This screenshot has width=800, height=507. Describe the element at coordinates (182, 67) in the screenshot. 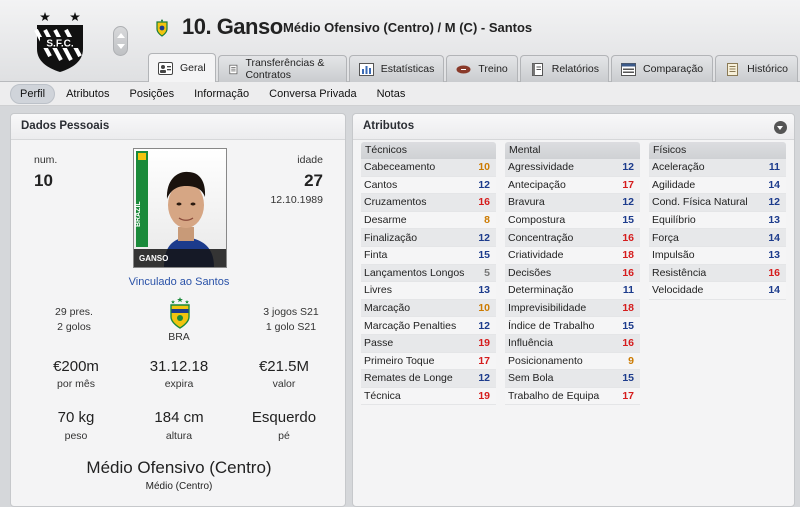

I see `tab-geral: Geral` at that location.